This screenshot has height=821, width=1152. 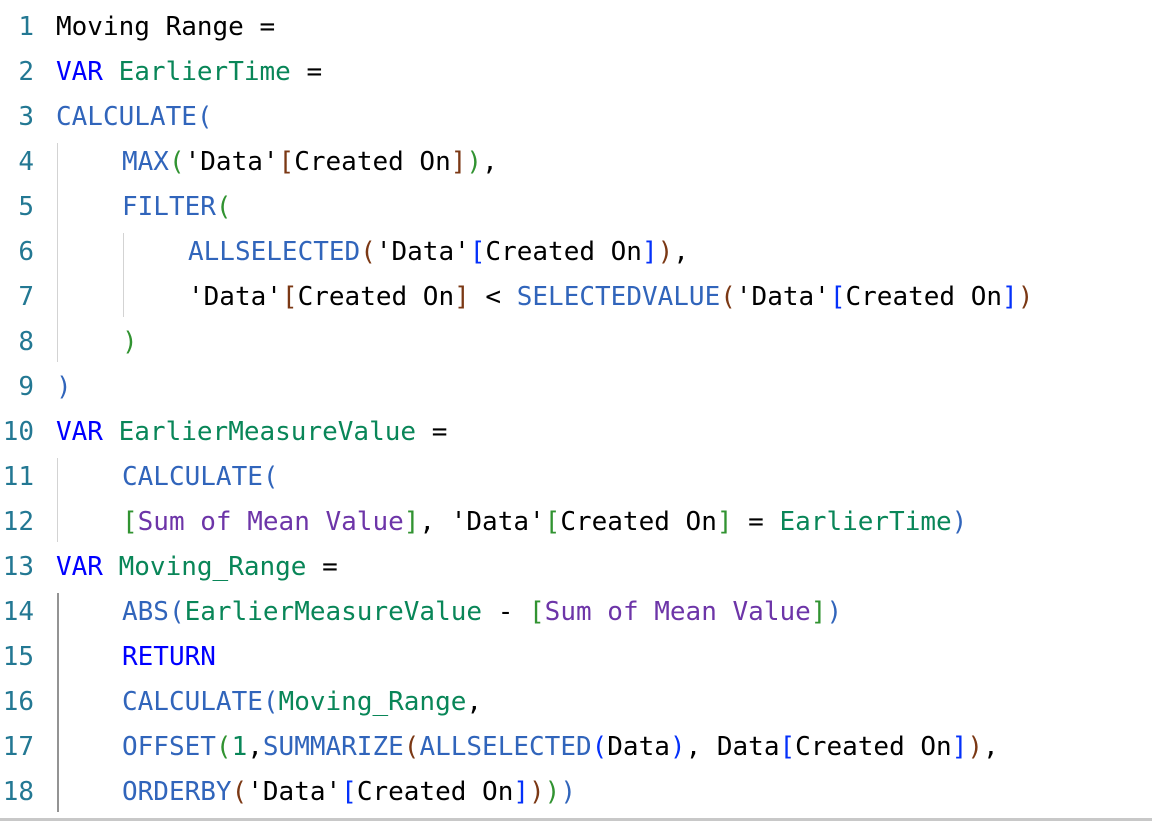 I want to click on line-number: 7, so click(x=26, y=297).